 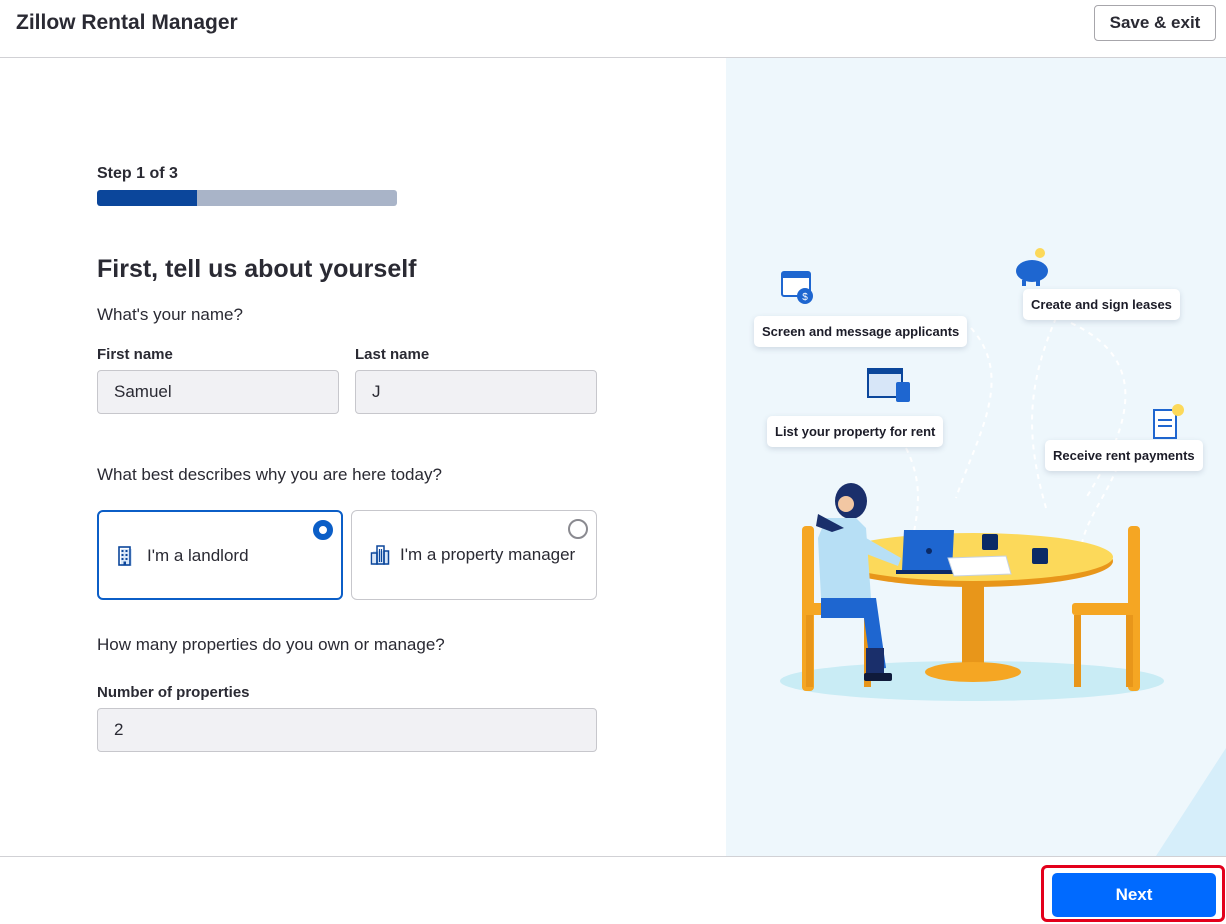 What do you see at coordinates (1101, 304) in the screenshot?
I see `feature-card-create-leases: Create and sign leases` at bounding box center [1101, 304].